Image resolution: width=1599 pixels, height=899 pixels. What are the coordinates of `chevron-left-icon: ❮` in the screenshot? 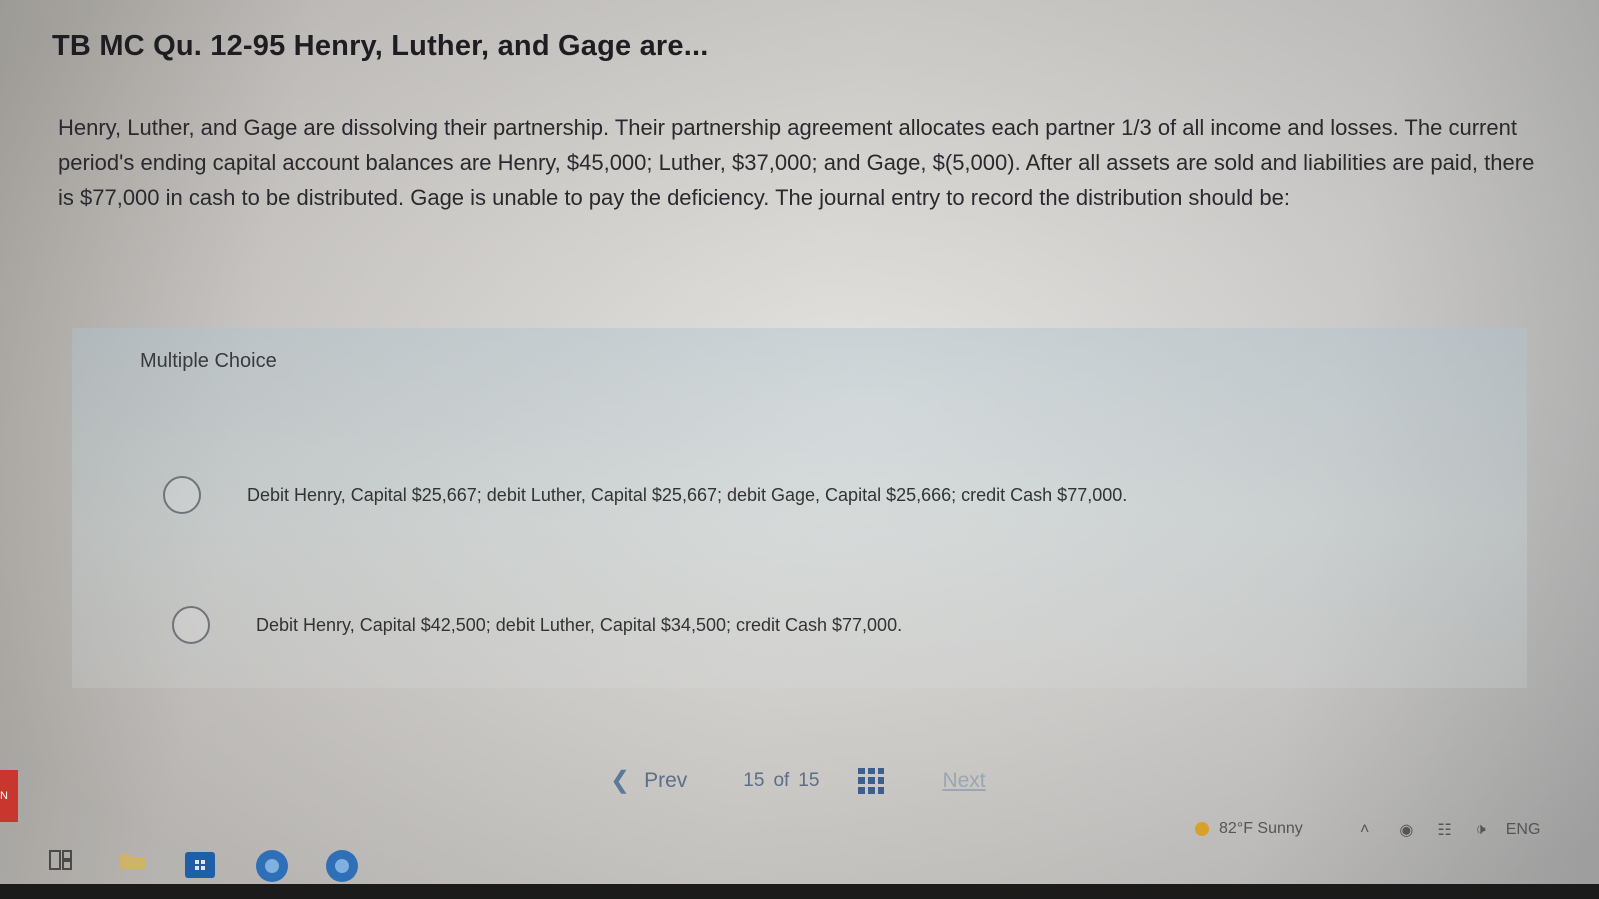 It's located at (620, 780).